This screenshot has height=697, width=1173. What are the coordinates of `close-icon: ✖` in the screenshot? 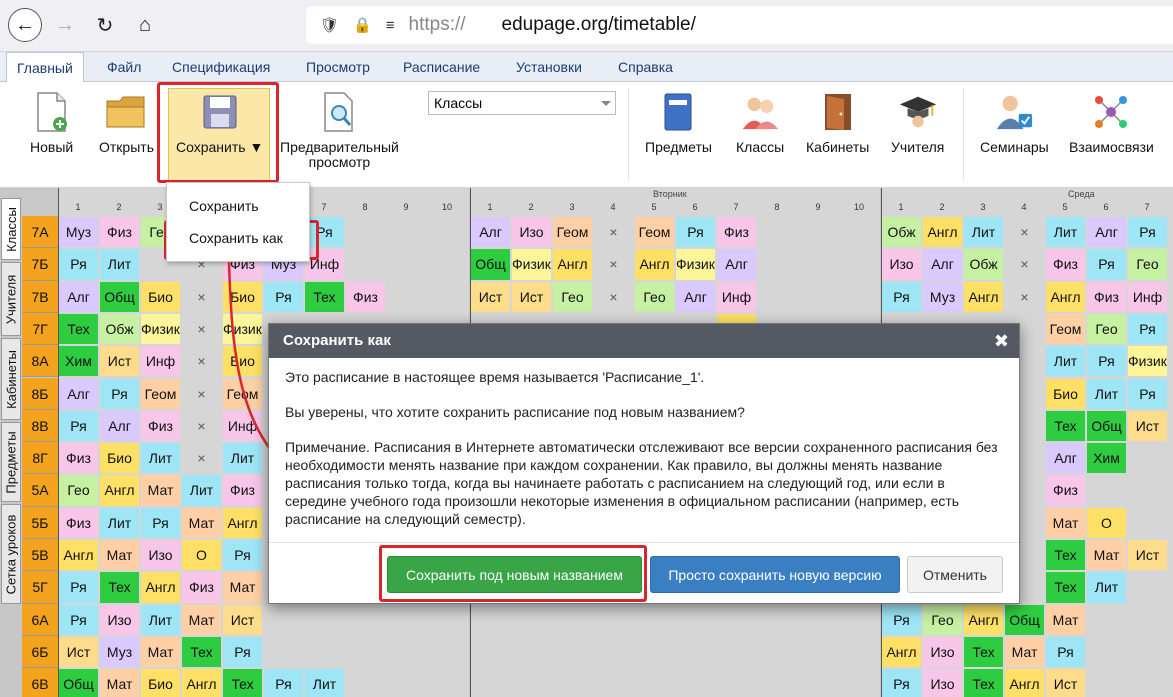 It's located at (1001, 341).